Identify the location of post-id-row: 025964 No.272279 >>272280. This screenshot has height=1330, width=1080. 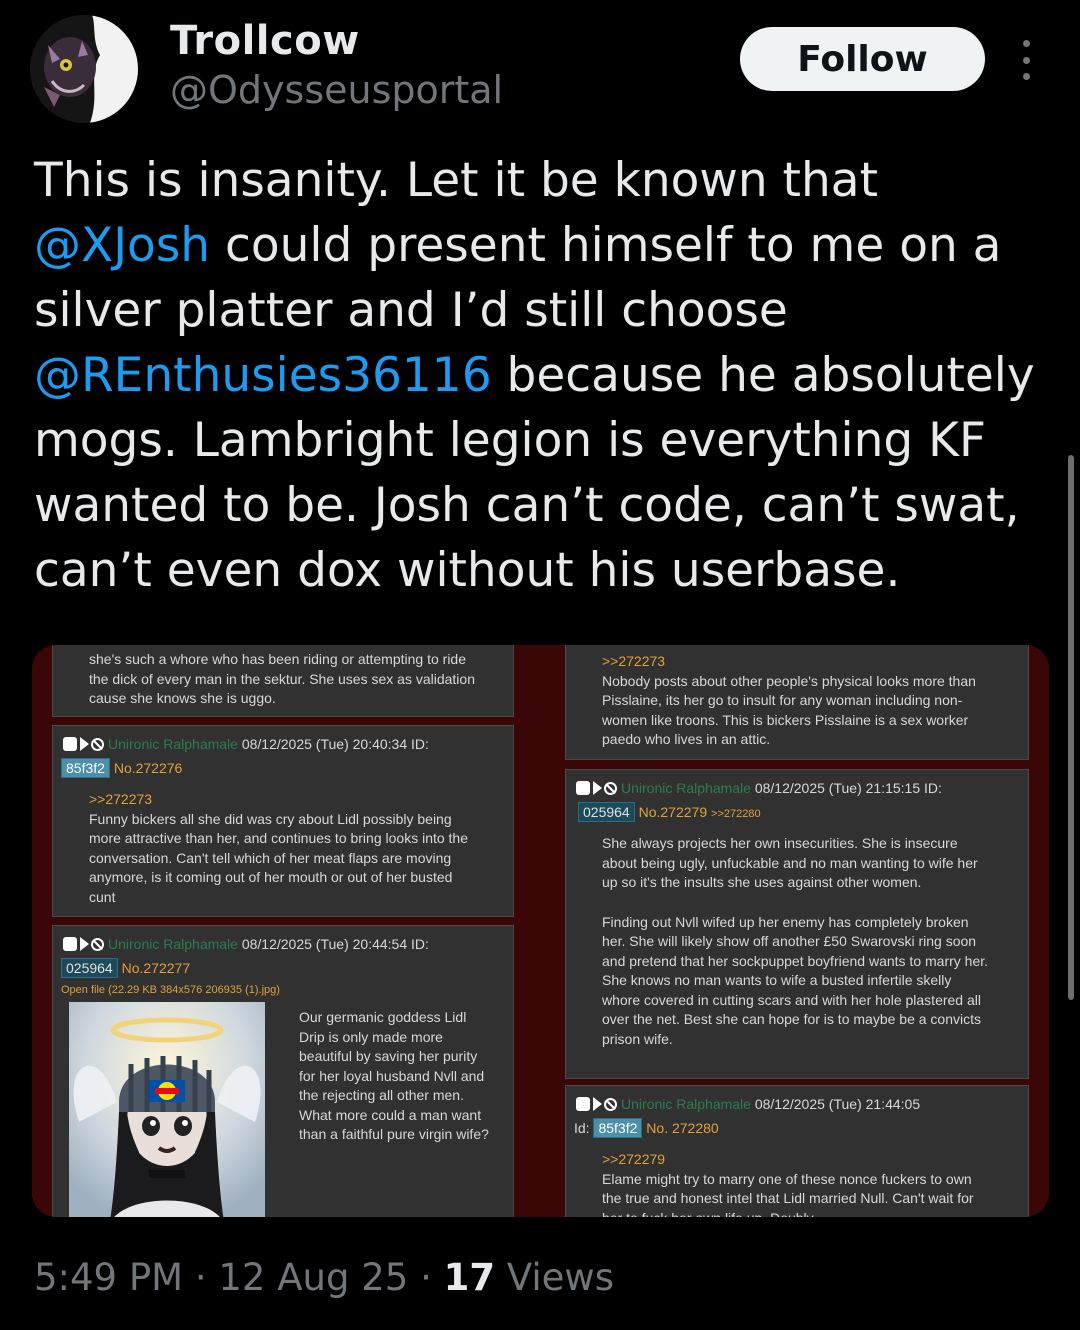
(669, 813).